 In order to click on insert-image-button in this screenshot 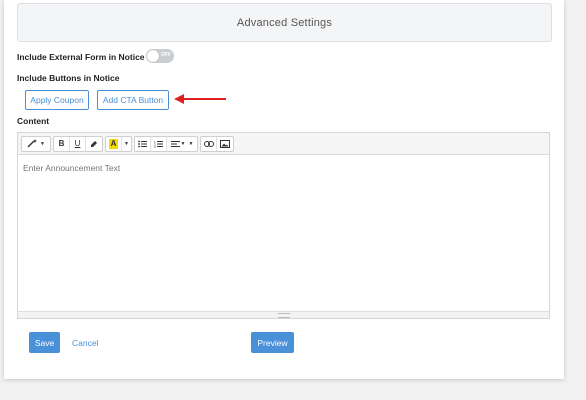, I will do `click(225, 144)`.